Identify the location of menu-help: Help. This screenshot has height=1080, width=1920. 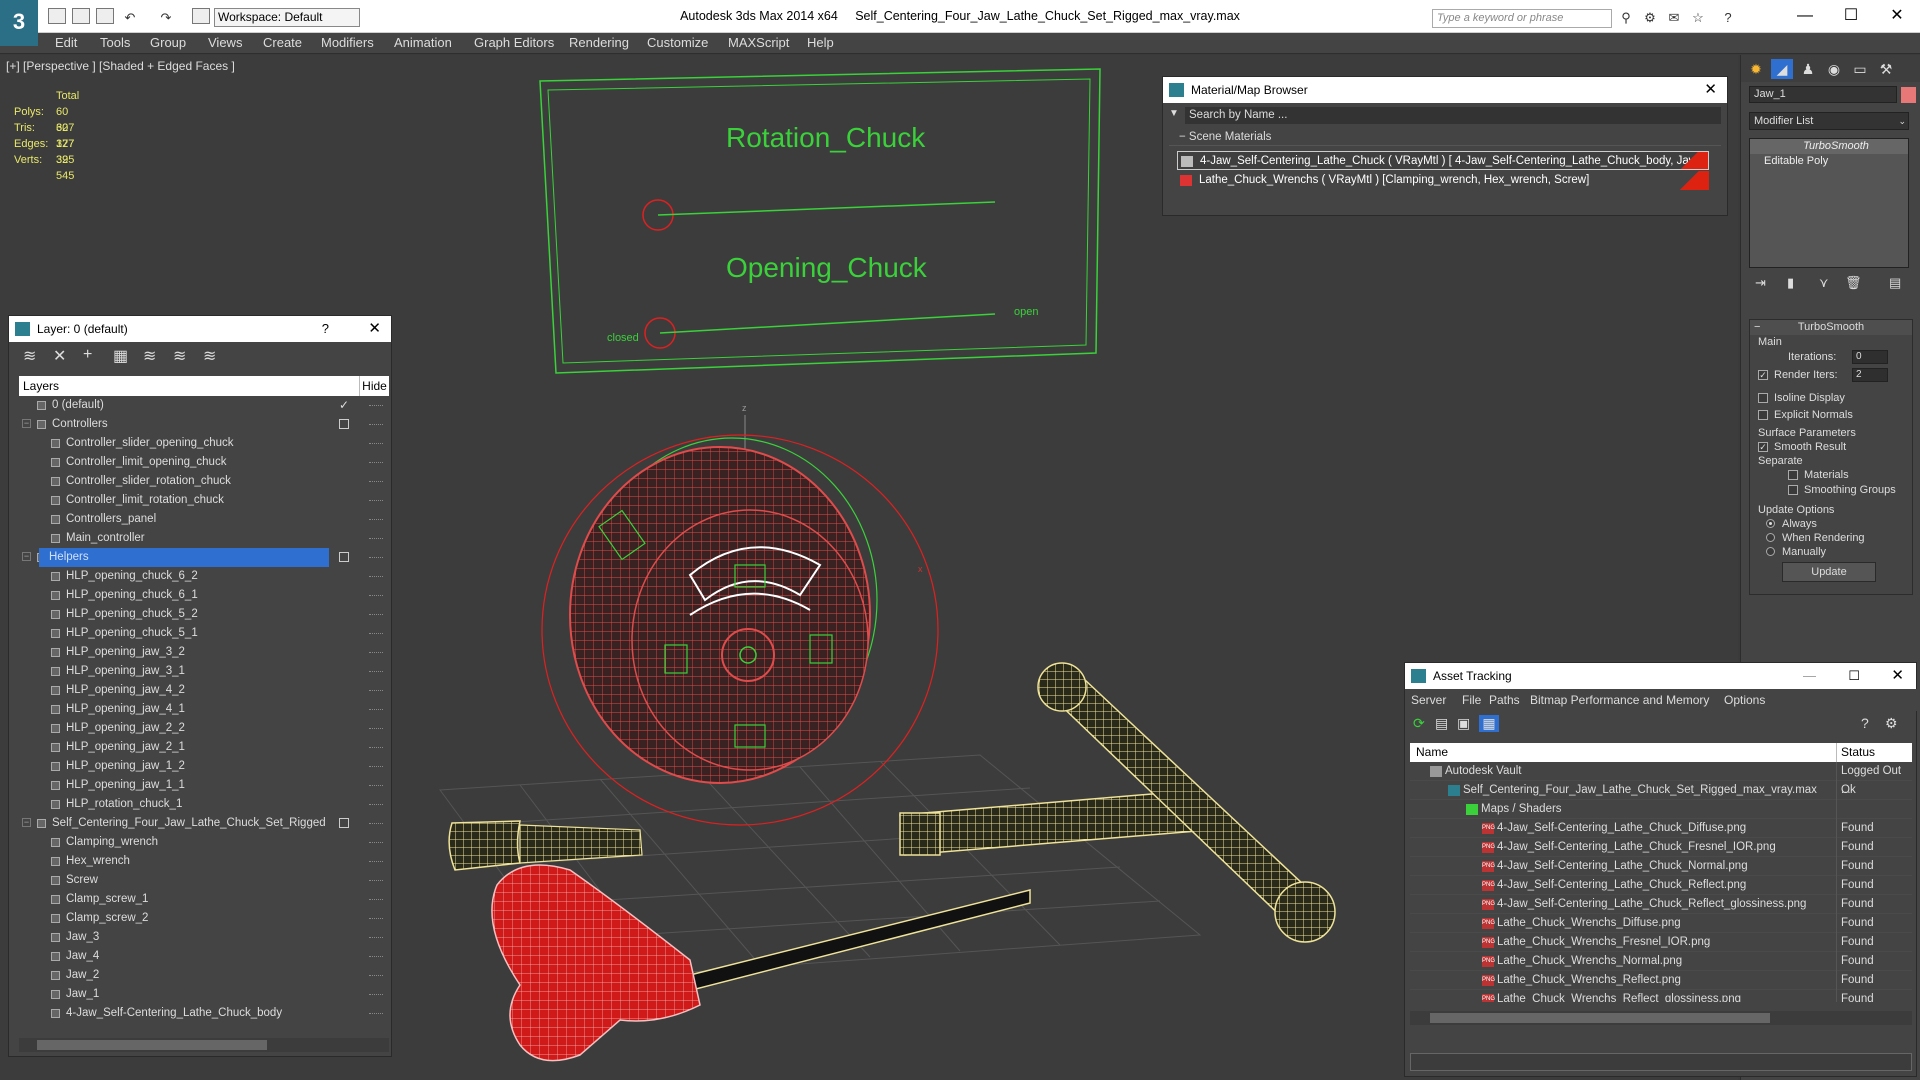
(820, 42).